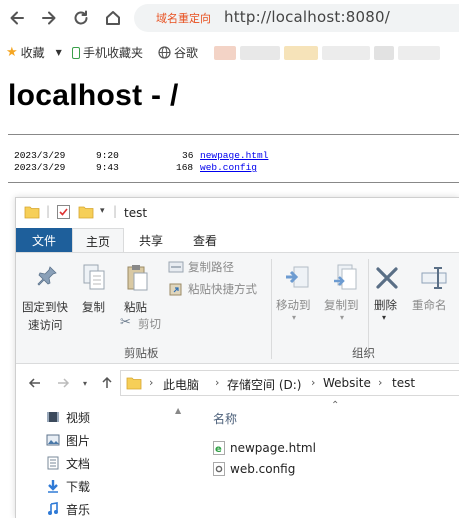  What do you see at coordinates (53, 508) in the screenshot?
I see `music-icon` at bounding box center [53, 508].